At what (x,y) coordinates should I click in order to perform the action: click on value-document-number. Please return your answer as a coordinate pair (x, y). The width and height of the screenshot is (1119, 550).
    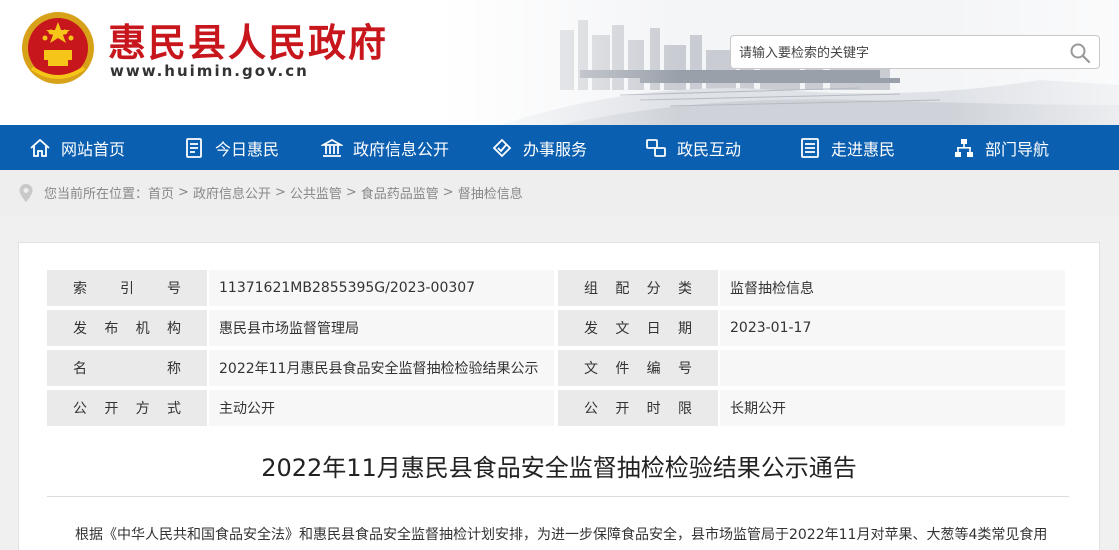
    Looking at the image, I should click on (892, 368).